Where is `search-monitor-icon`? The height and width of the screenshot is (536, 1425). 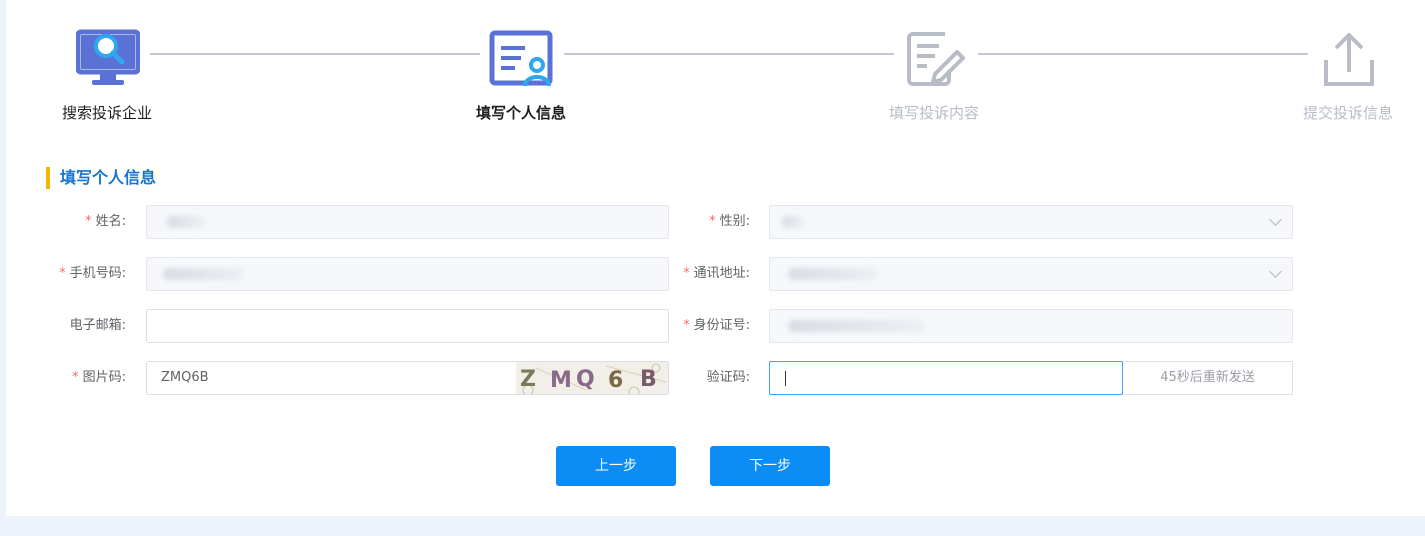 search-monitor-icon is located at coordinates (108, 57).